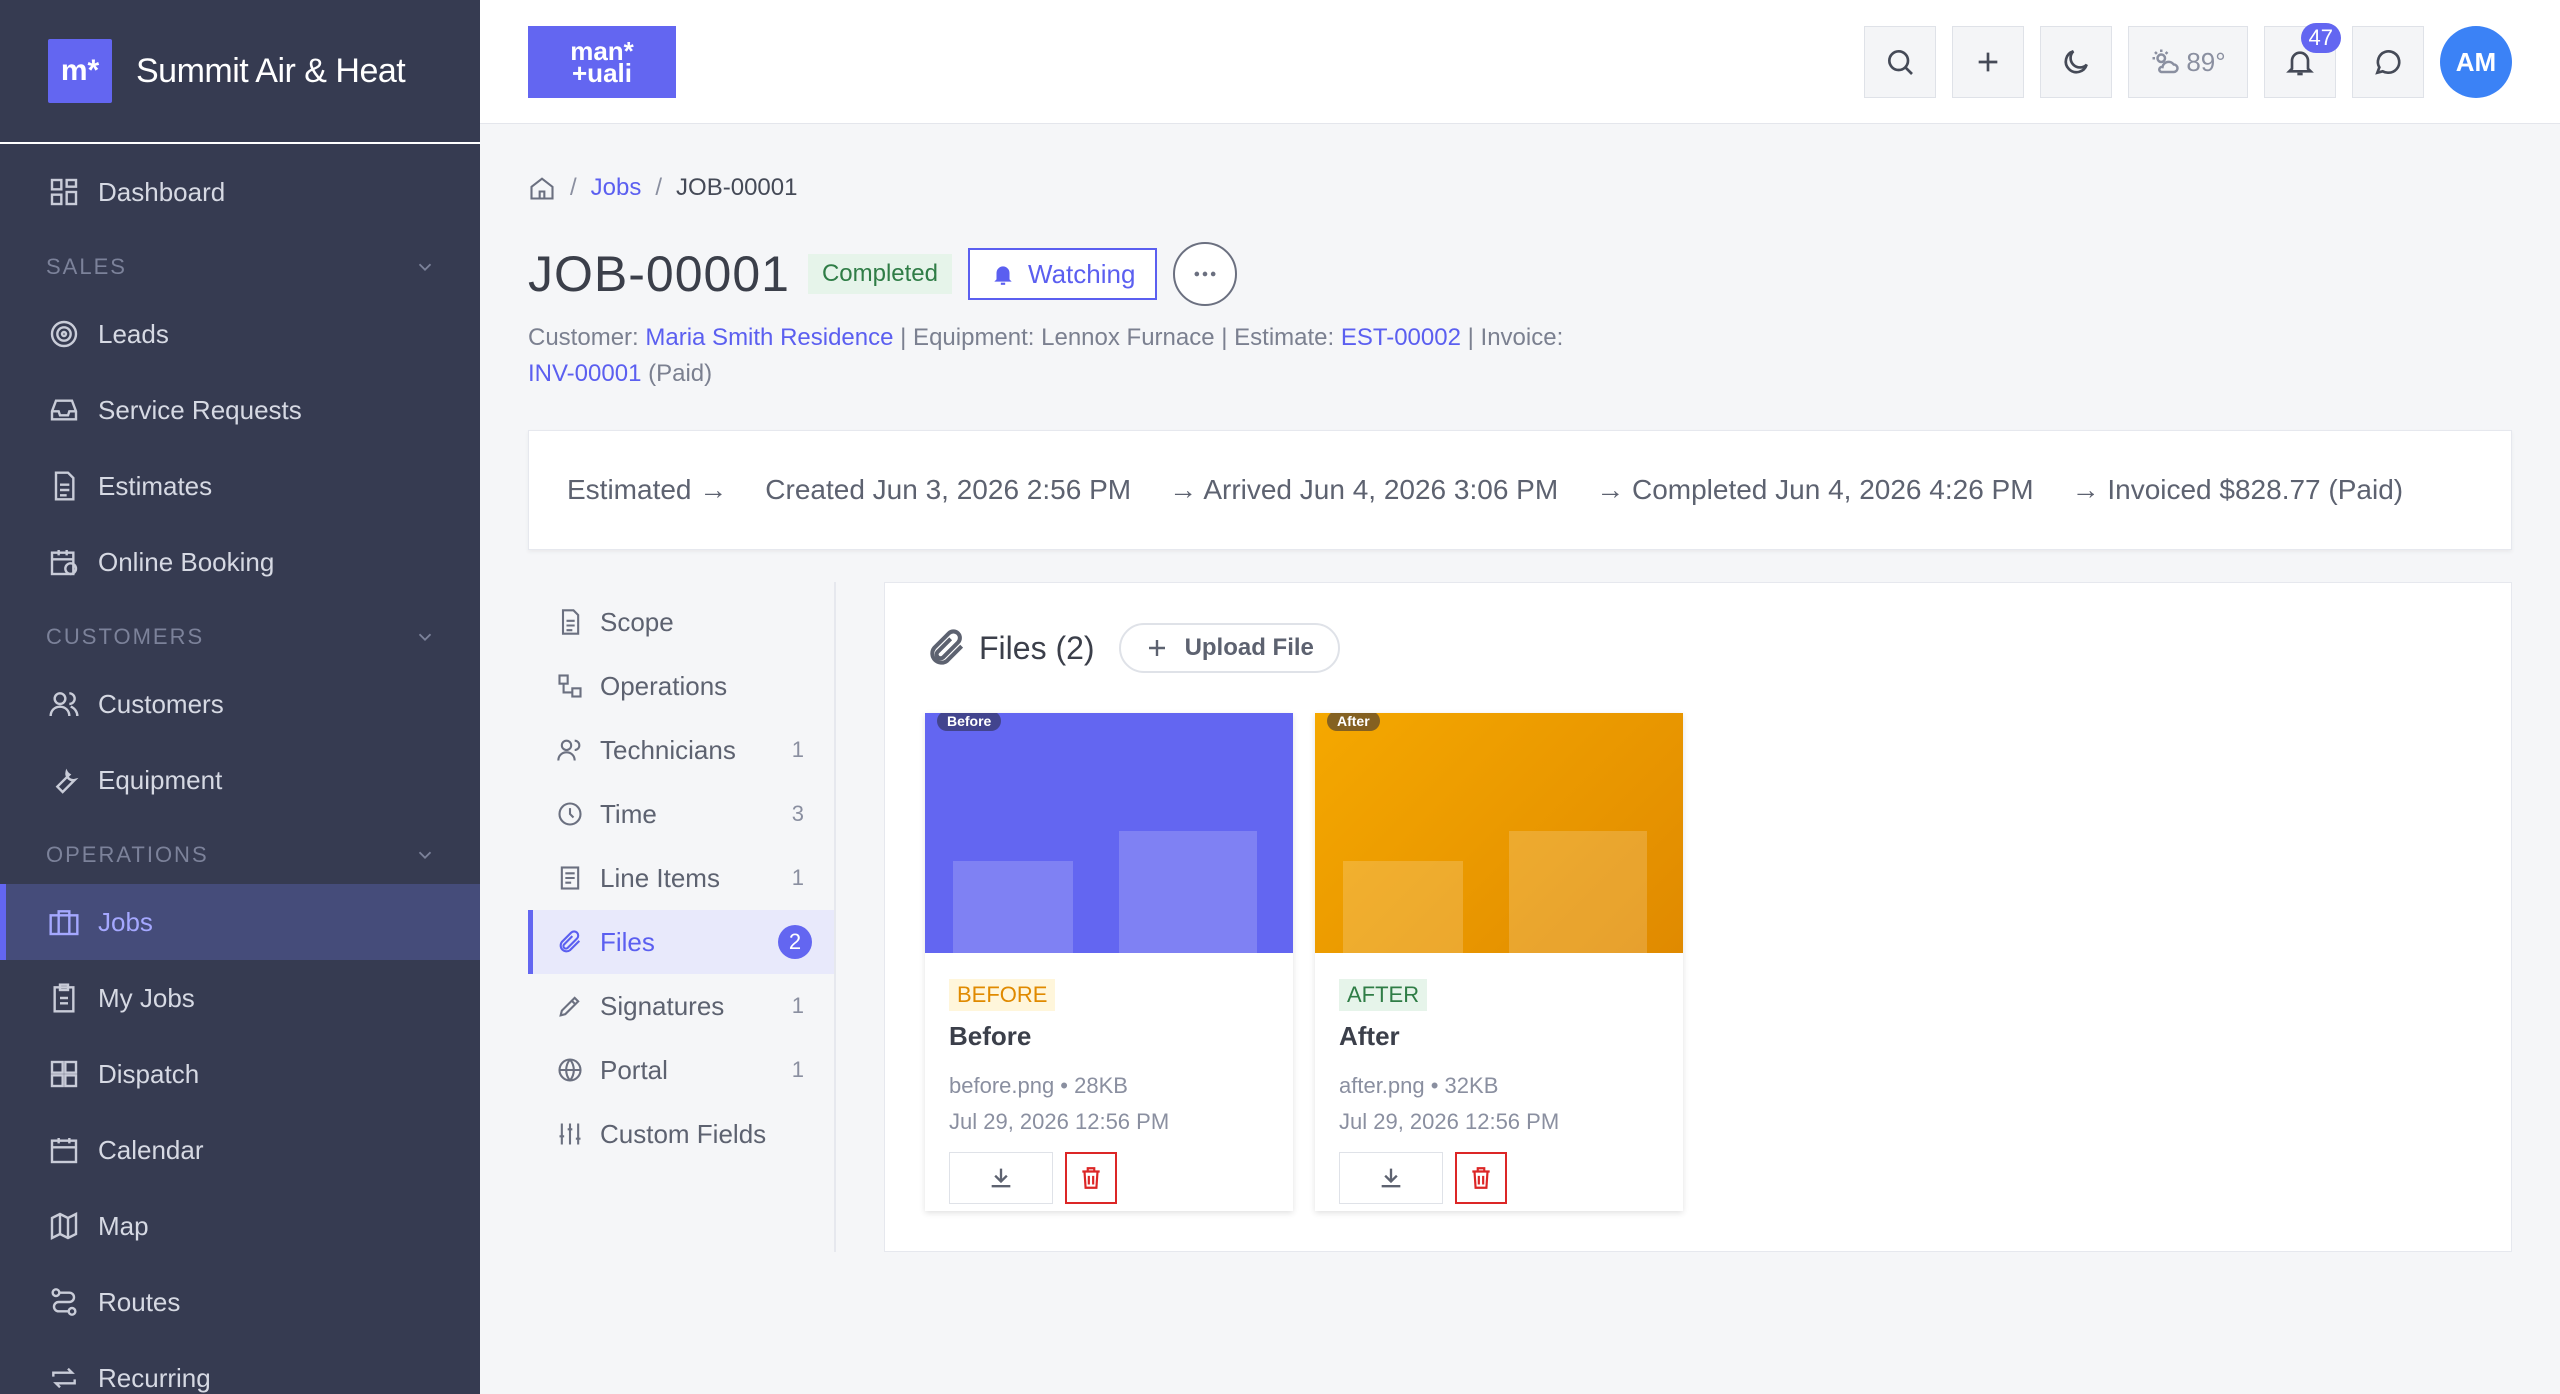  Describe the element at coordinates (240, 780) in the screenshot. I see `sidebar-item-equipment: Equipment` at that location.